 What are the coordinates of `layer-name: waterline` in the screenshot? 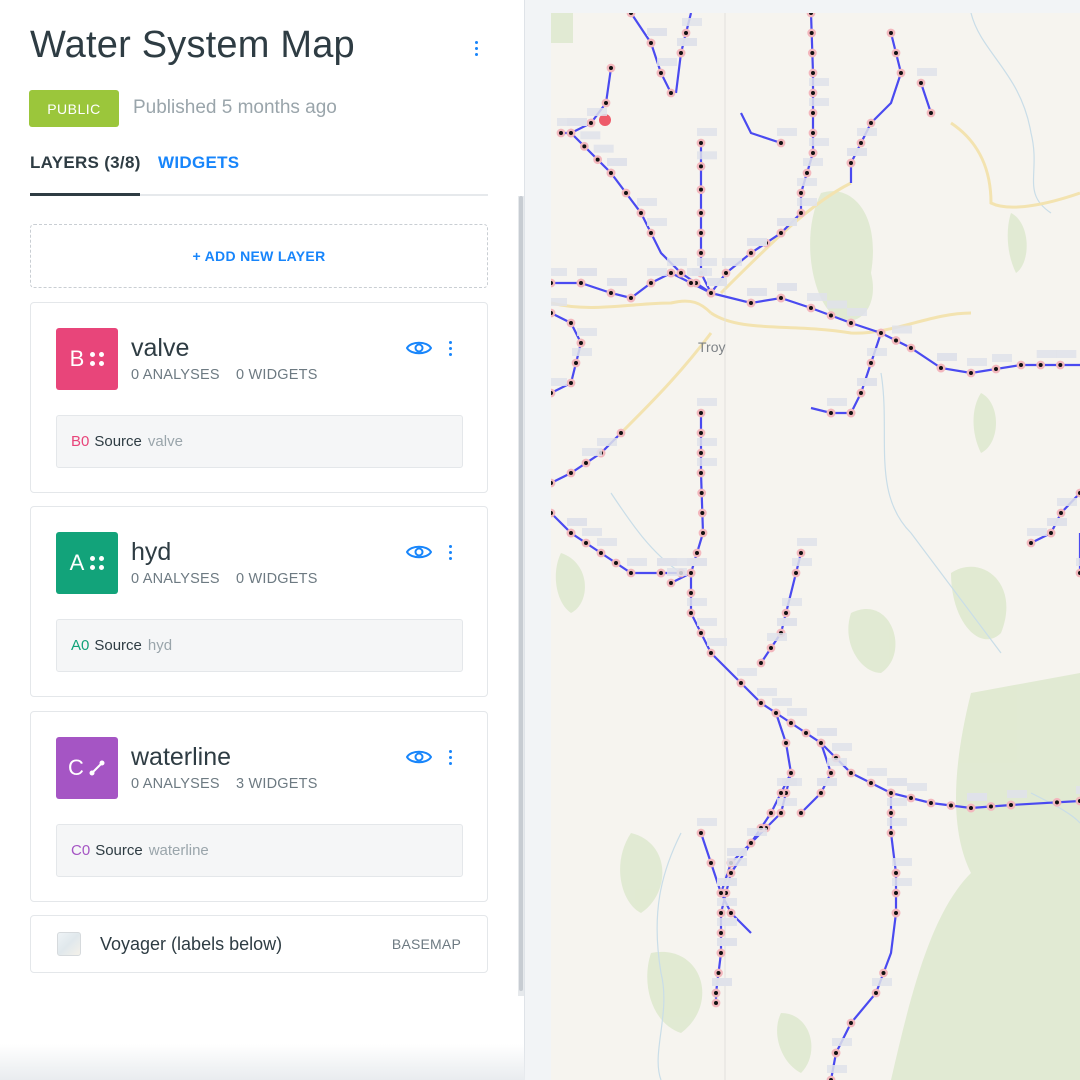 It's located at (181, 757).